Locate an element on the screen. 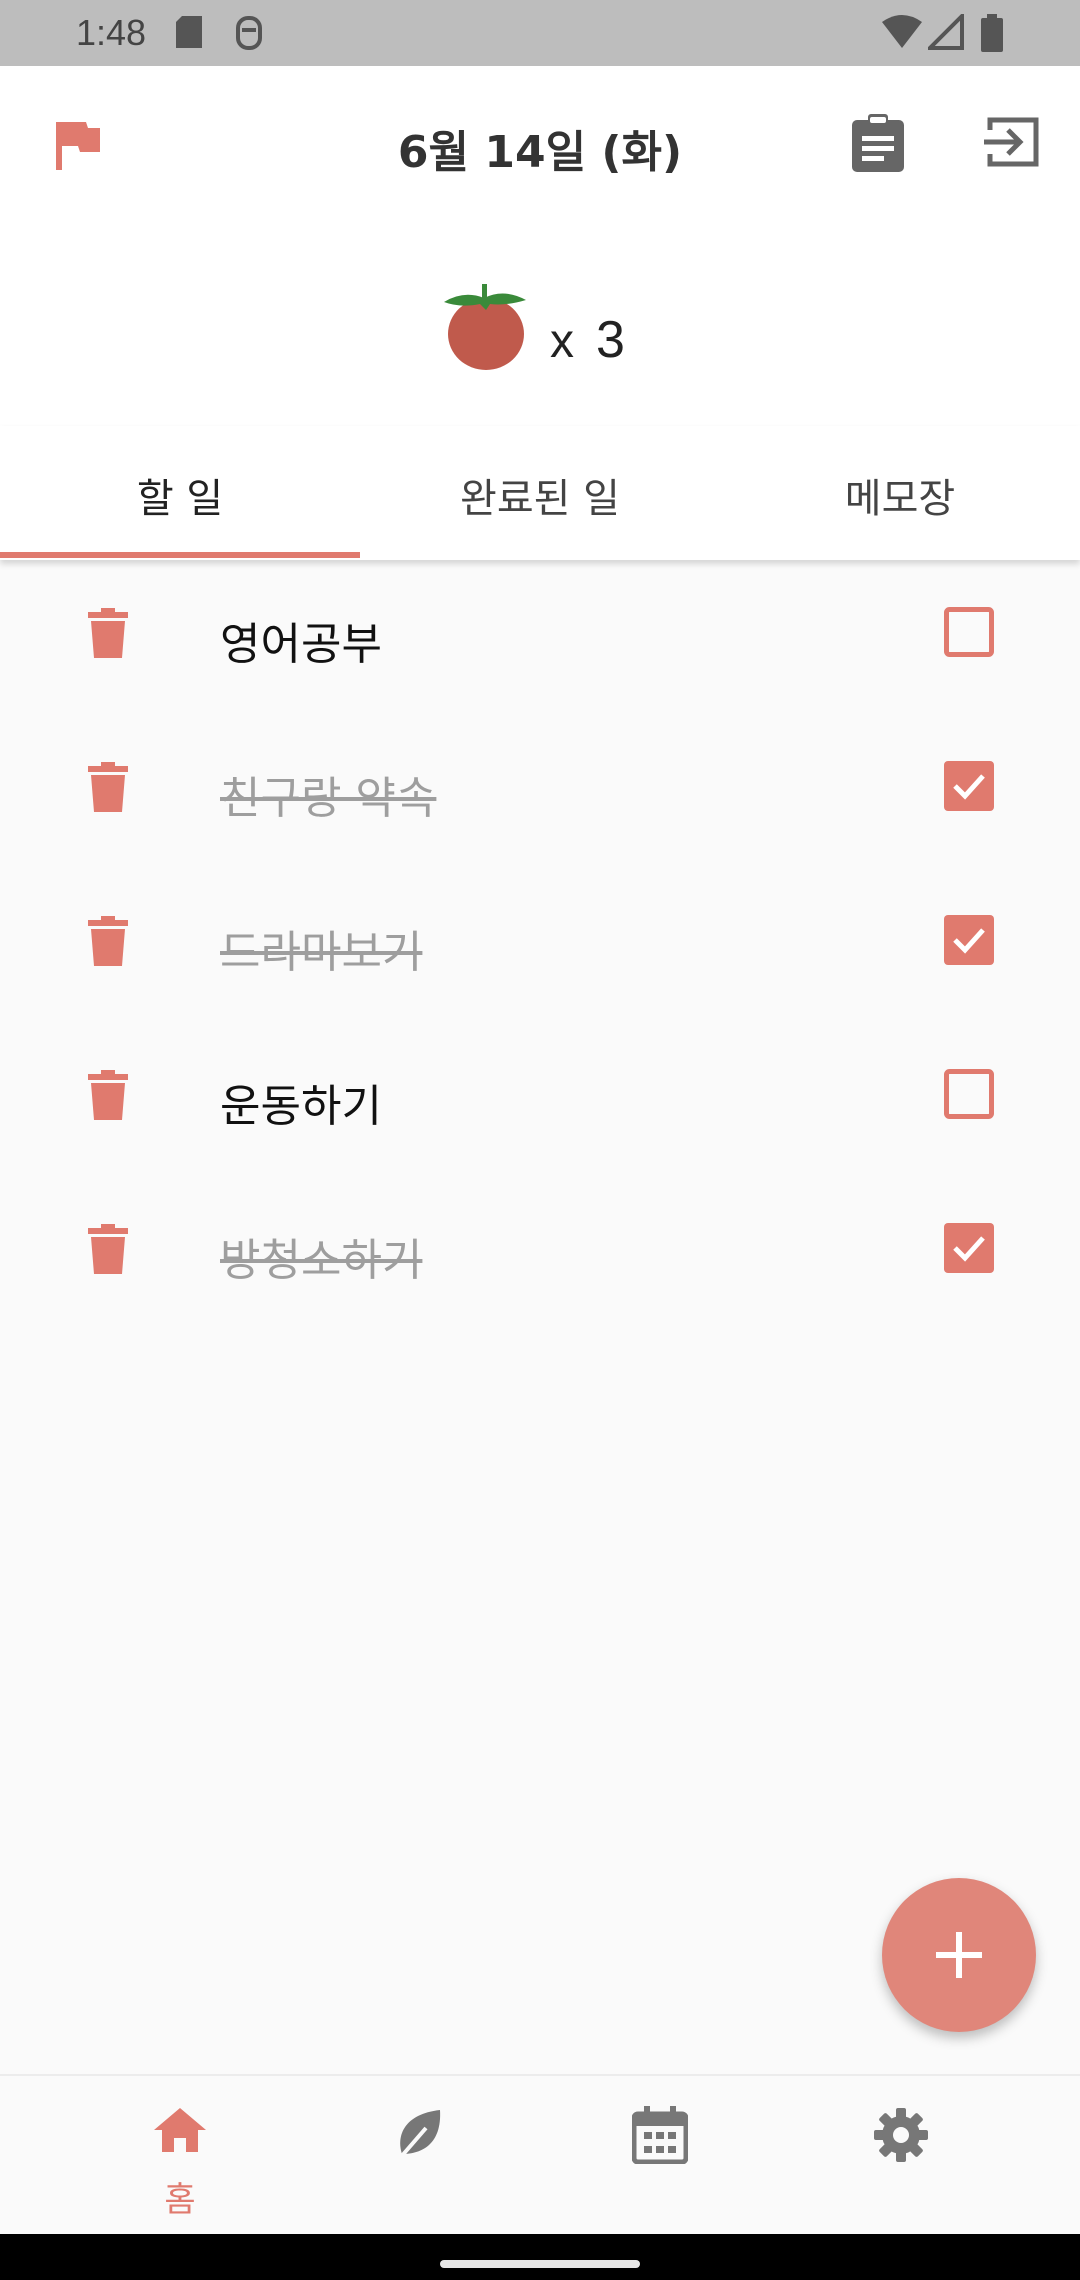 Image resolution: width=1080 pixels, height=2280 pixels. add-task-button is located at coordinates (959, 1955).